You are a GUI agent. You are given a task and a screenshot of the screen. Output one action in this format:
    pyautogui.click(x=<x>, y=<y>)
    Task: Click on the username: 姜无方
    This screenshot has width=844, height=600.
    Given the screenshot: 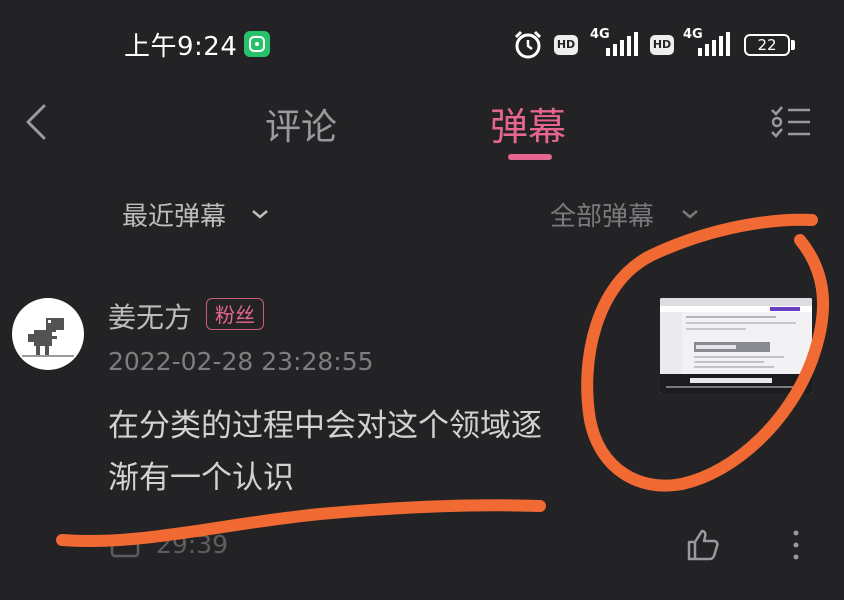 What is the action you would take?
    pyautogui.click(x=150, y=316)
    